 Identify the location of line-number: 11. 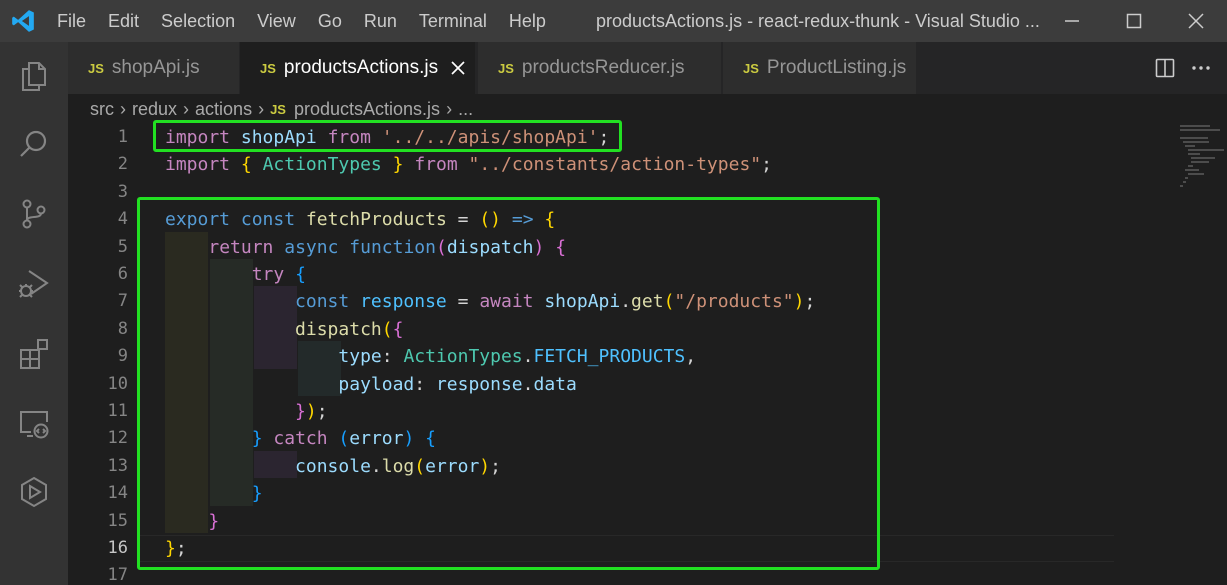
(117, 411).